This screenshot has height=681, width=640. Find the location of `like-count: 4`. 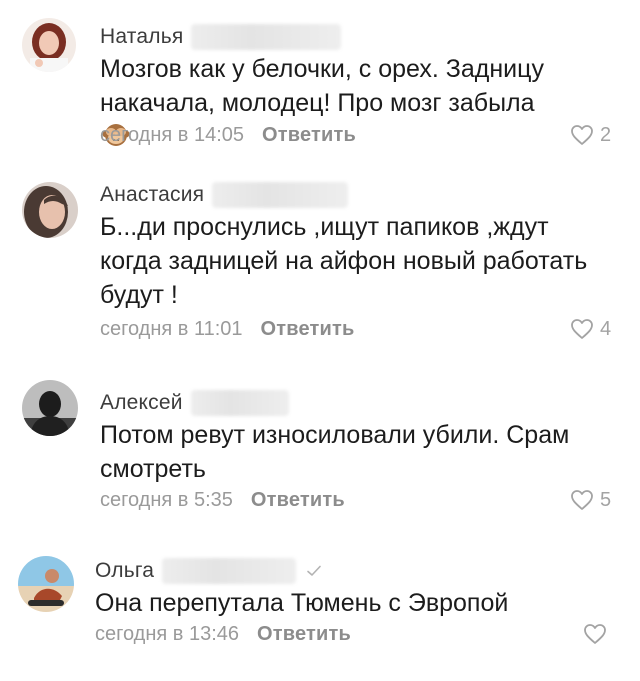

like-count: 4 is located at coordinates (606, 328).